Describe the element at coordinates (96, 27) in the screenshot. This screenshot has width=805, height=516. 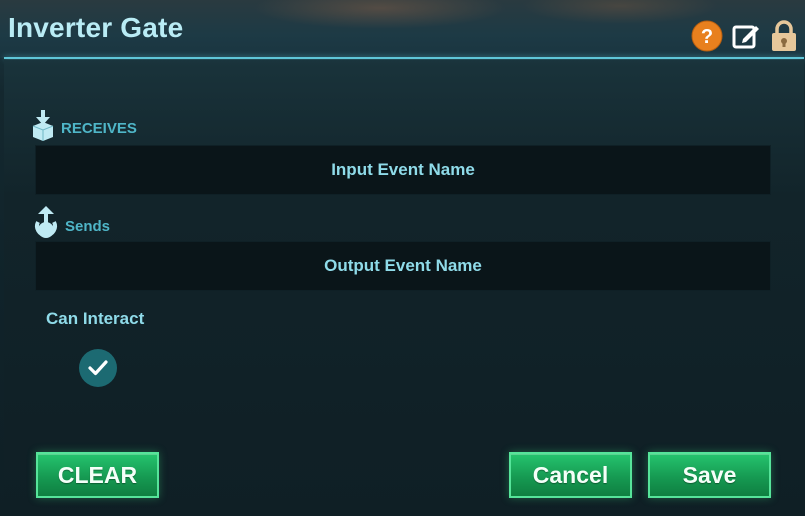
I see `dialog-title: Inverter Gate` at that location.